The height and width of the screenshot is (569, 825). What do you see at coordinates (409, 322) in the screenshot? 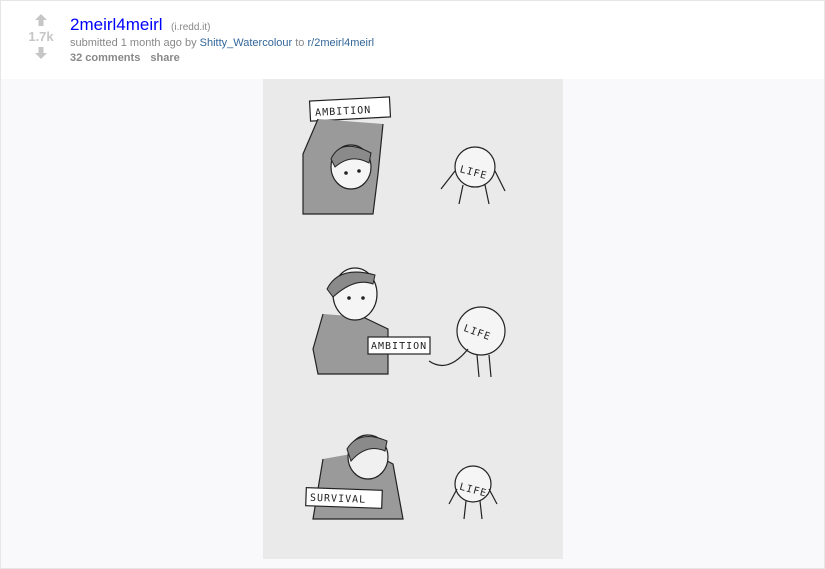
I see `panel-2: AMBITION LIFE` at bounding box center [409, 322].